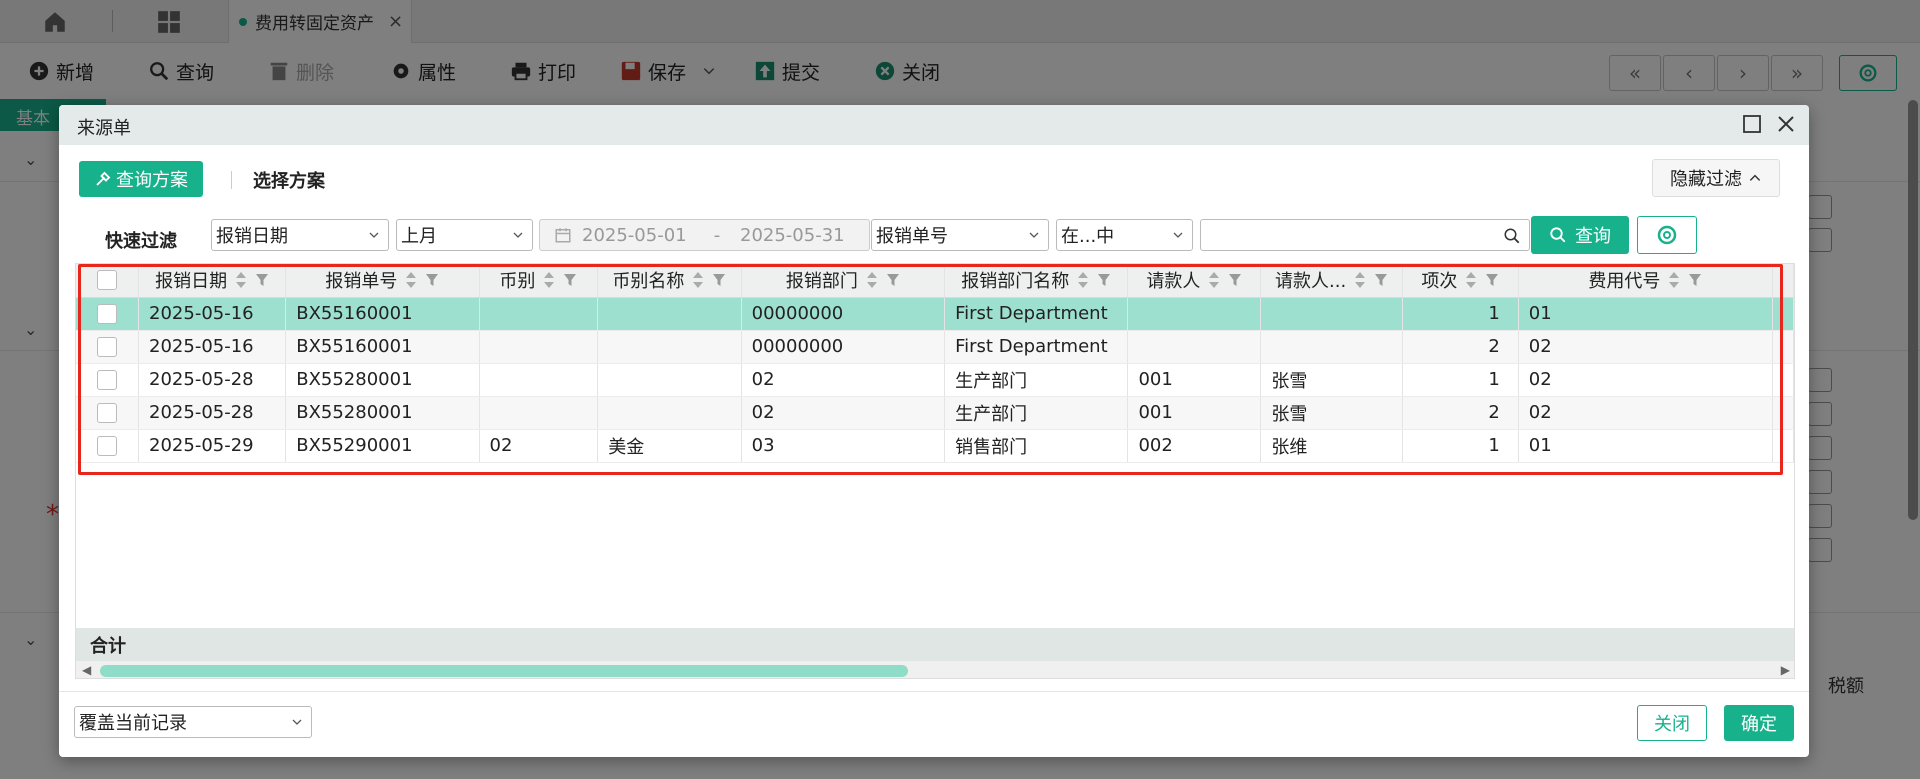 The height and width of the screenshot is (779, 1920). Describe the element at coordinates (1786, 124) in the screenshot. I see `close-icon` at that location.